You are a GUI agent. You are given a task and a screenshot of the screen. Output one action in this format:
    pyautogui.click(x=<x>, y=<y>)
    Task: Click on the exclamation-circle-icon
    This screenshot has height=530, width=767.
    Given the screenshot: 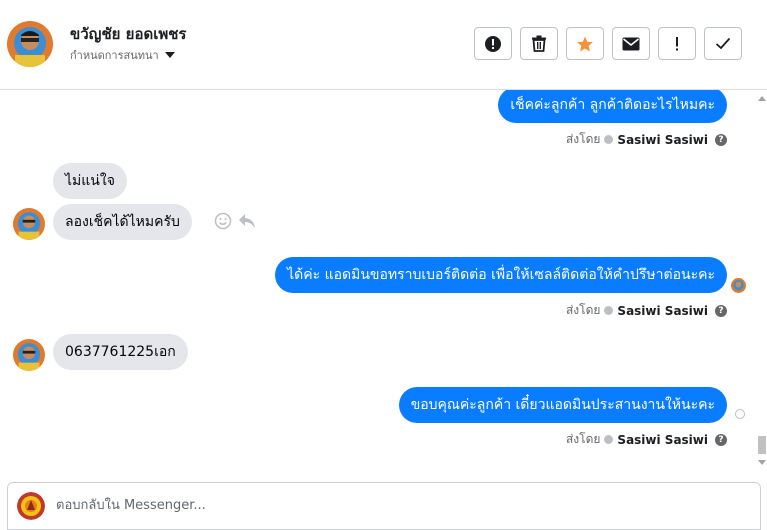 What is the action you would take?
    pyautogui.click(x=493, y=43)
    